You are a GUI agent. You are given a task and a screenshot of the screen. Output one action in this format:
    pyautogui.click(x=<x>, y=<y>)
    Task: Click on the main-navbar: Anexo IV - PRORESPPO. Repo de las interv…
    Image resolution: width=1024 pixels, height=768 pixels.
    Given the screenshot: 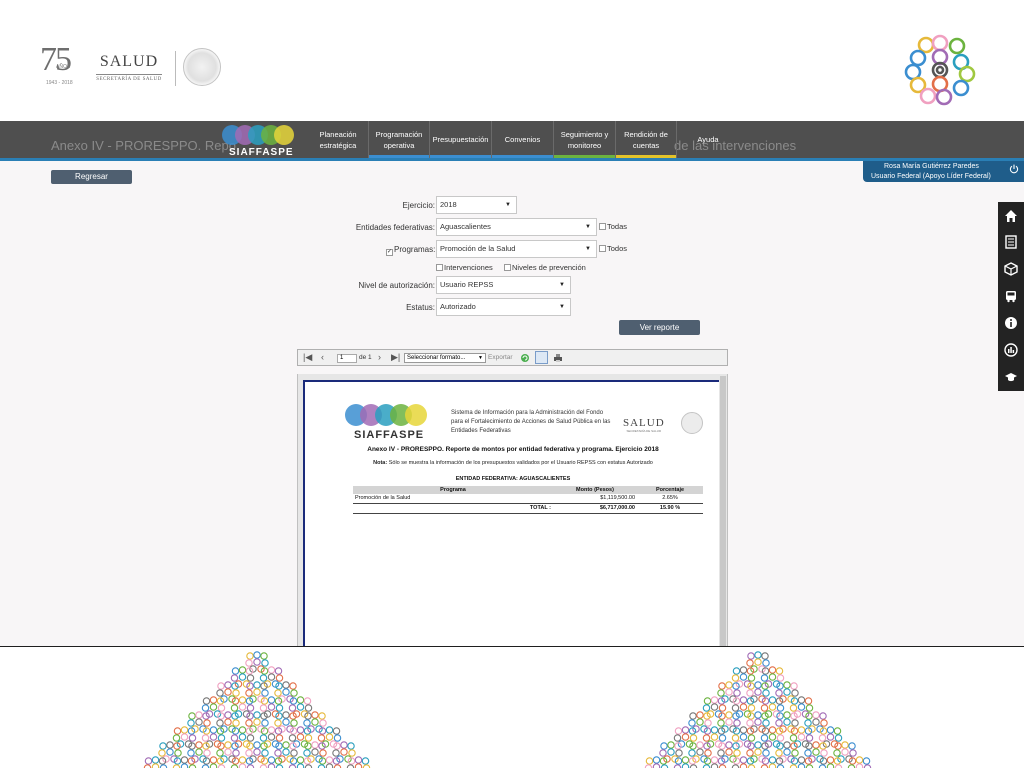 What is the action you would take?
    pyautogui.click(x=512, y=139)
    